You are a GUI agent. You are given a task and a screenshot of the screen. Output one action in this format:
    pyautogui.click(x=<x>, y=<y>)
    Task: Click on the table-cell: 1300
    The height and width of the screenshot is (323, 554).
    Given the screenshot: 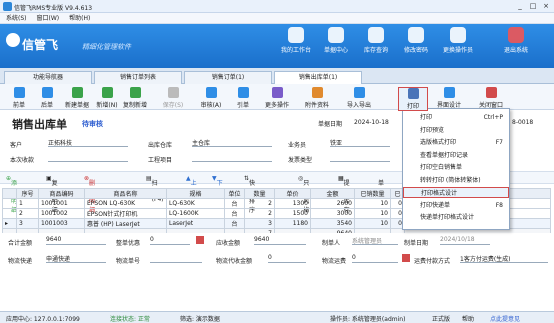 What is the action you would take?
    pyautogui.click(x=292, y=203)
    